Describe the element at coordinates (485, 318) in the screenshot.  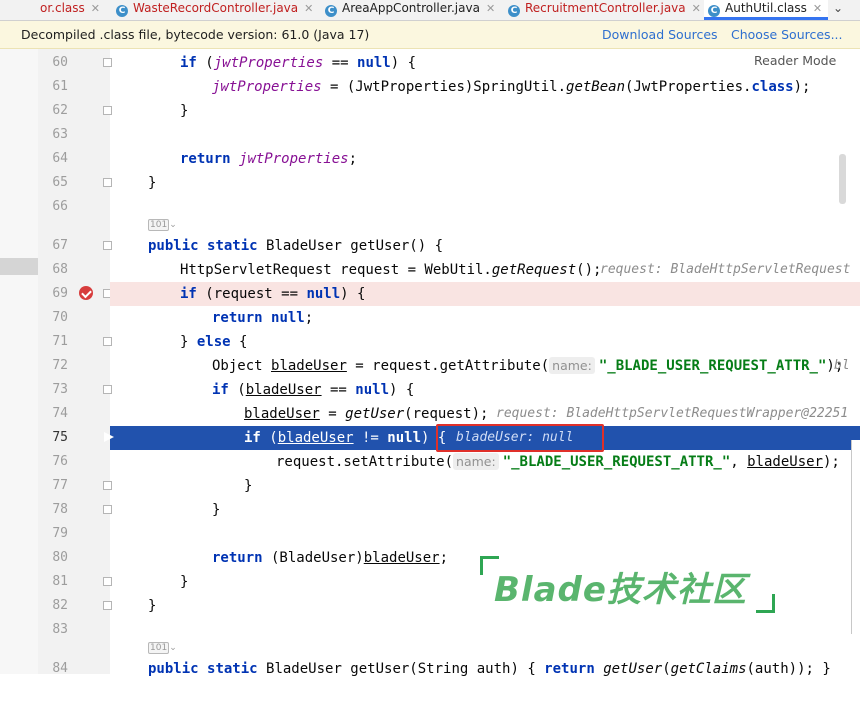
I see `code-line-70: return null;` at that location.